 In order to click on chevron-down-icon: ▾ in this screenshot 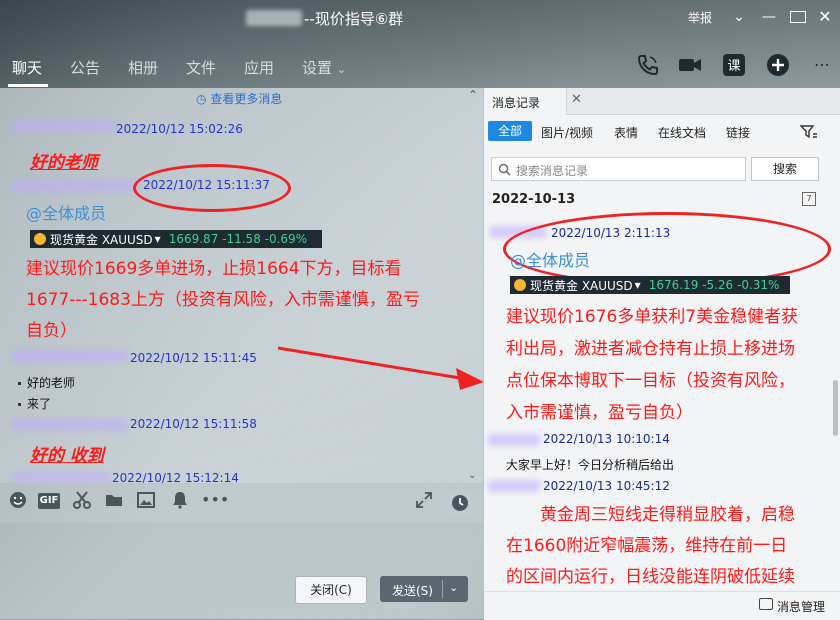, I will do `click(637, 285)`.